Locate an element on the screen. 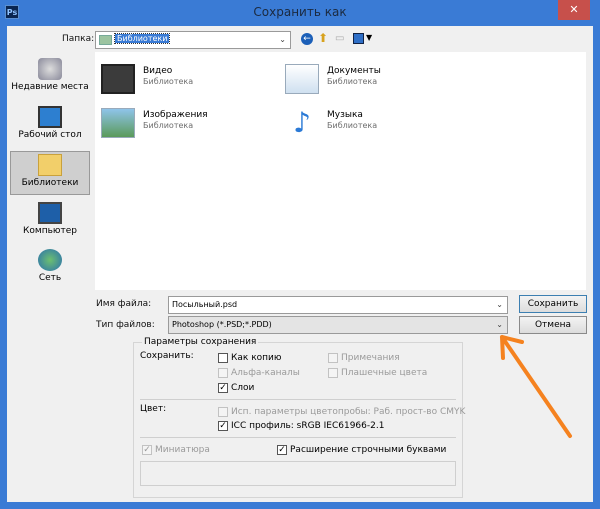 The image size is (600, 509). arrow-icon is located at coordinates (536, 386).